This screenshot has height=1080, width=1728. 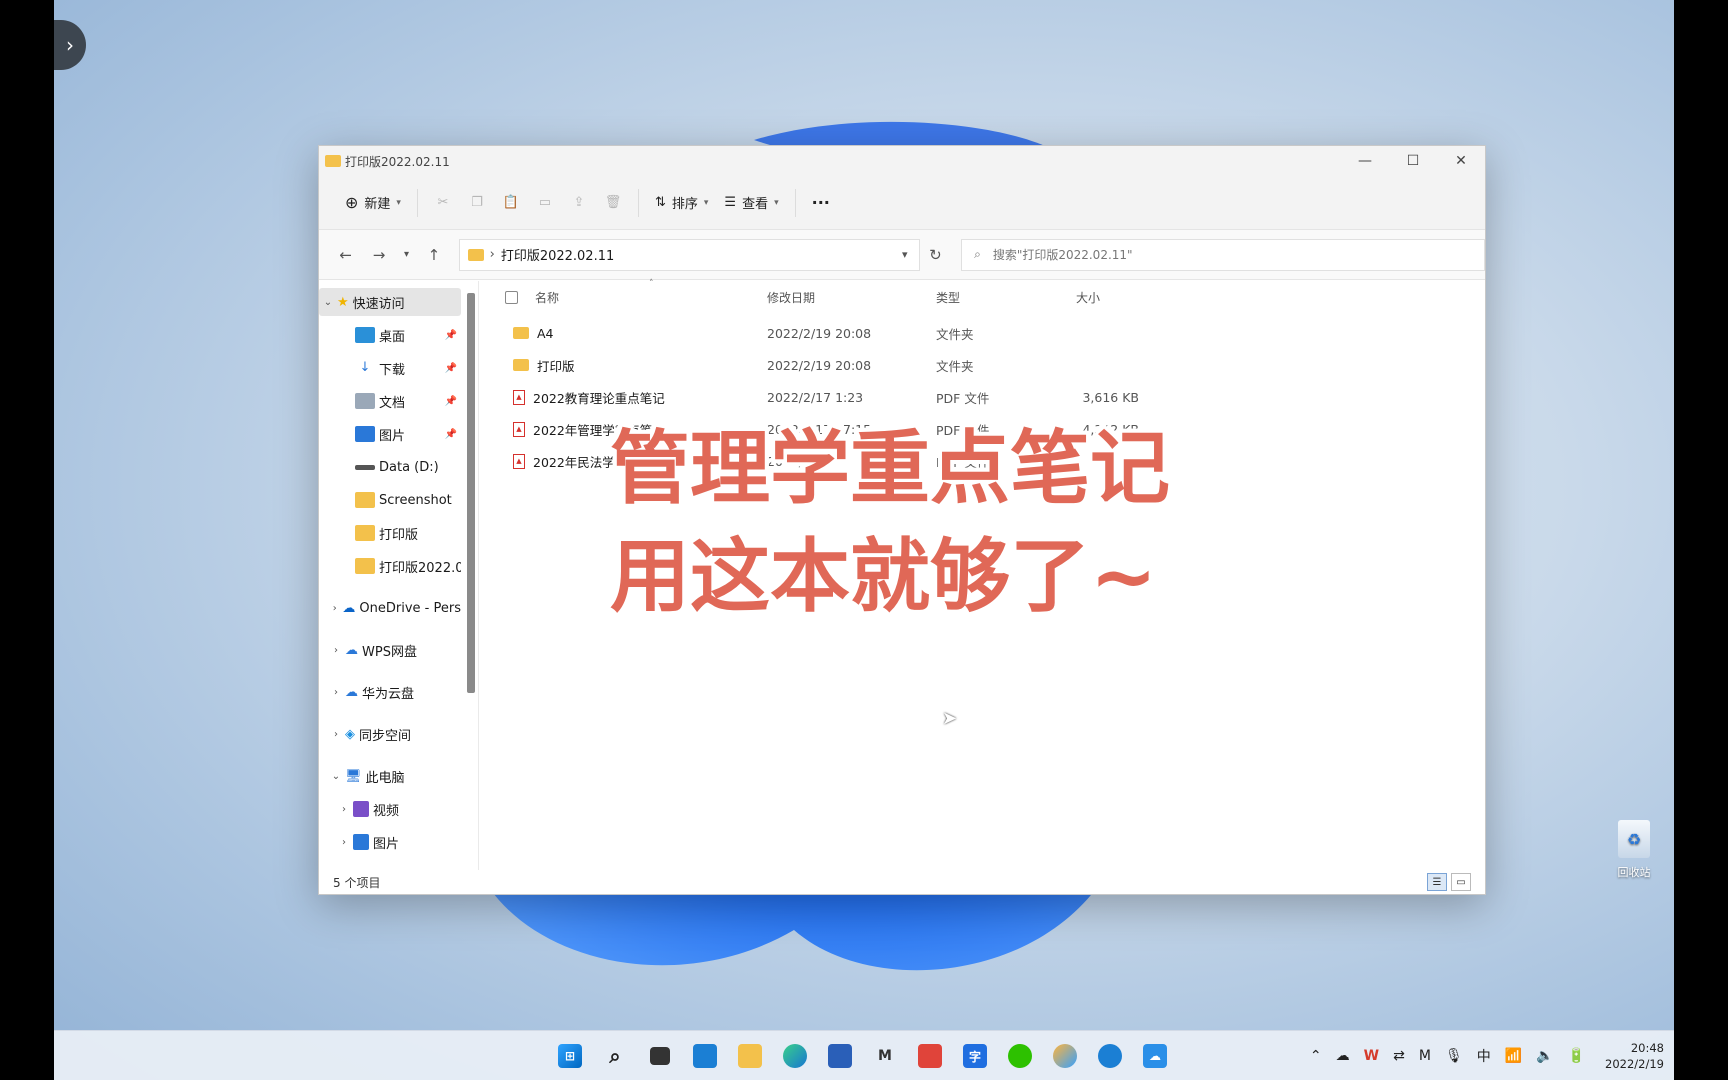 I want to click on chevron-up-icon: ⌃, so click(x=1316, y=1056).